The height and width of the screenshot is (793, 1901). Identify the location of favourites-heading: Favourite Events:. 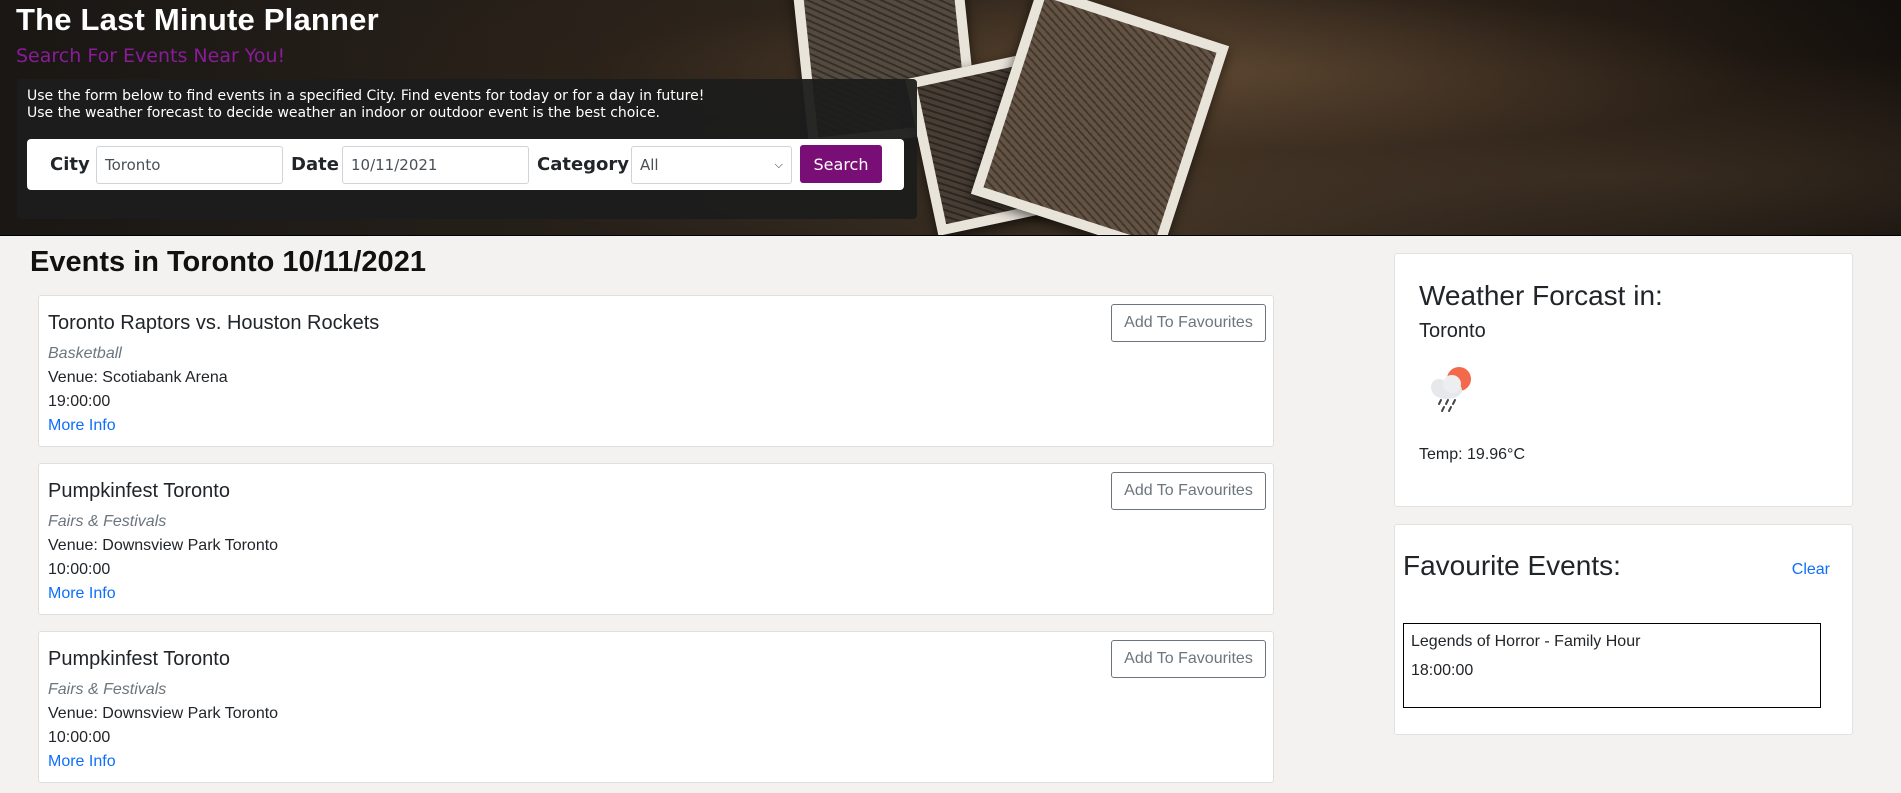
(1512, 565).